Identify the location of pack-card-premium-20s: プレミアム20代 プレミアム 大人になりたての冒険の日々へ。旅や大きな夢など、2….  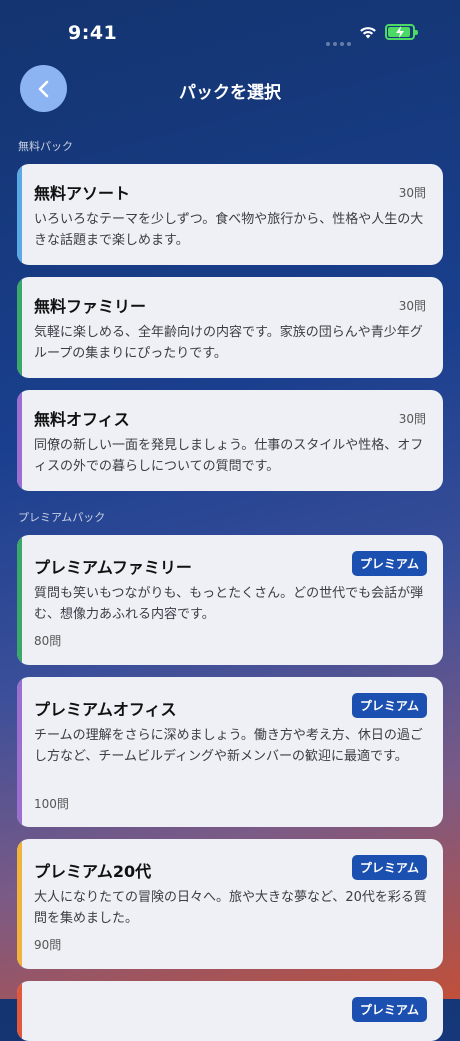
(230, 904).